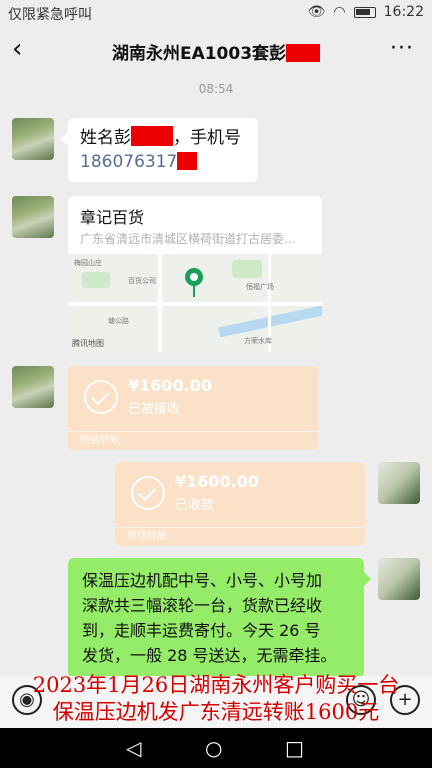 The image size is (432, 768). What do you see at coordinates (316, 12) in the screenshot?
I see `eye-comfort-icon: 👁` at bounding box center [316, 12].